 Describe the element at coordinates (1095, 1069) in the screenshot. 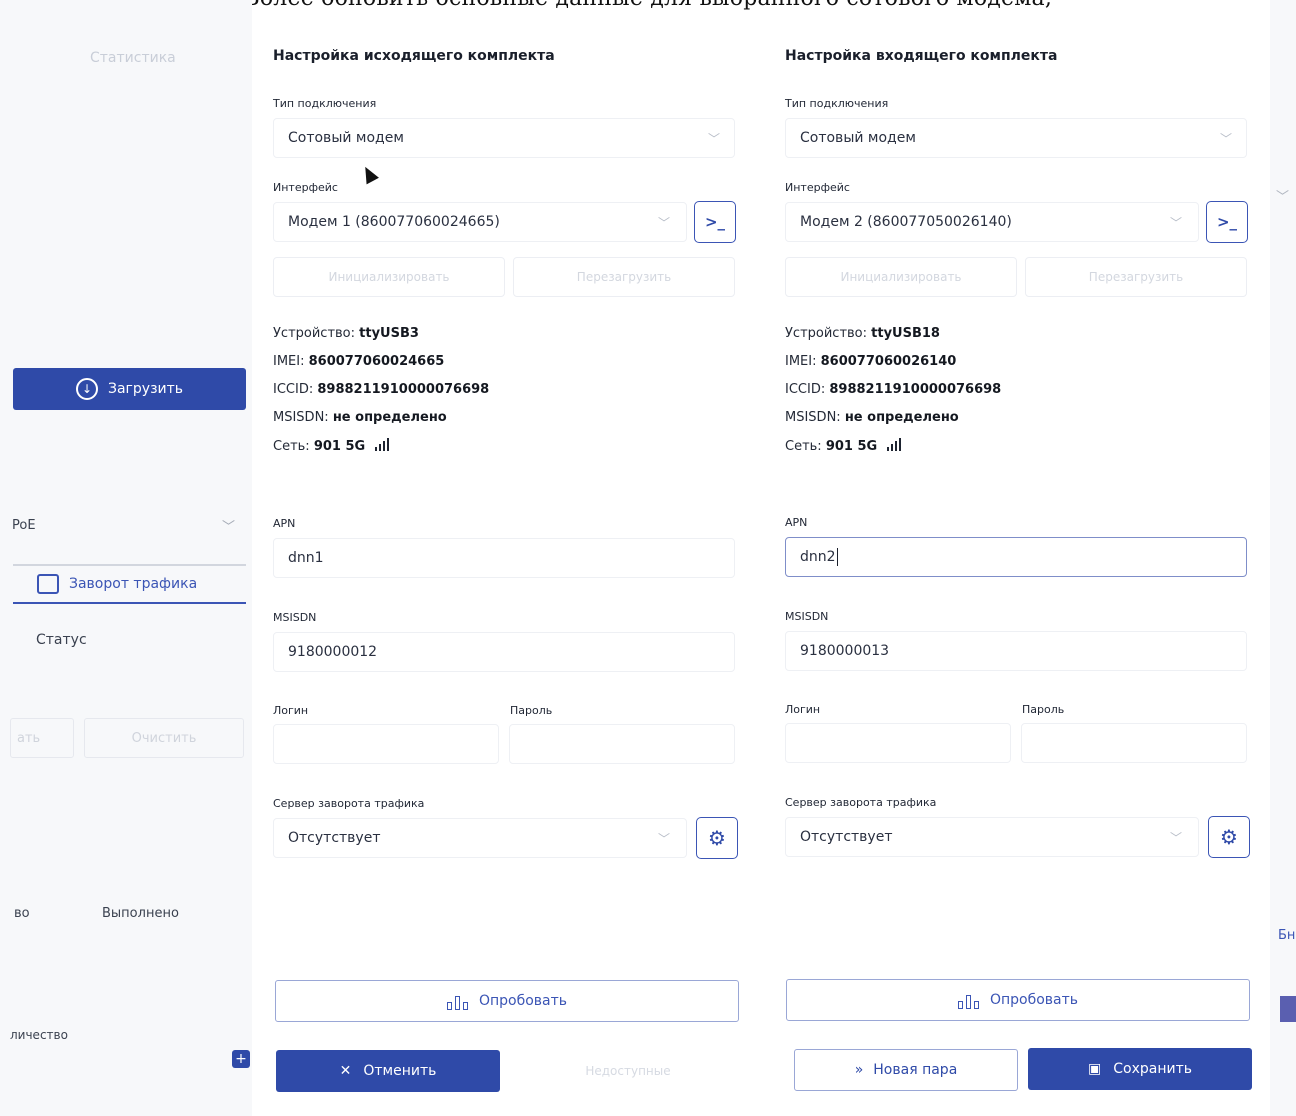

I see `save-icon: ▣` at that location.